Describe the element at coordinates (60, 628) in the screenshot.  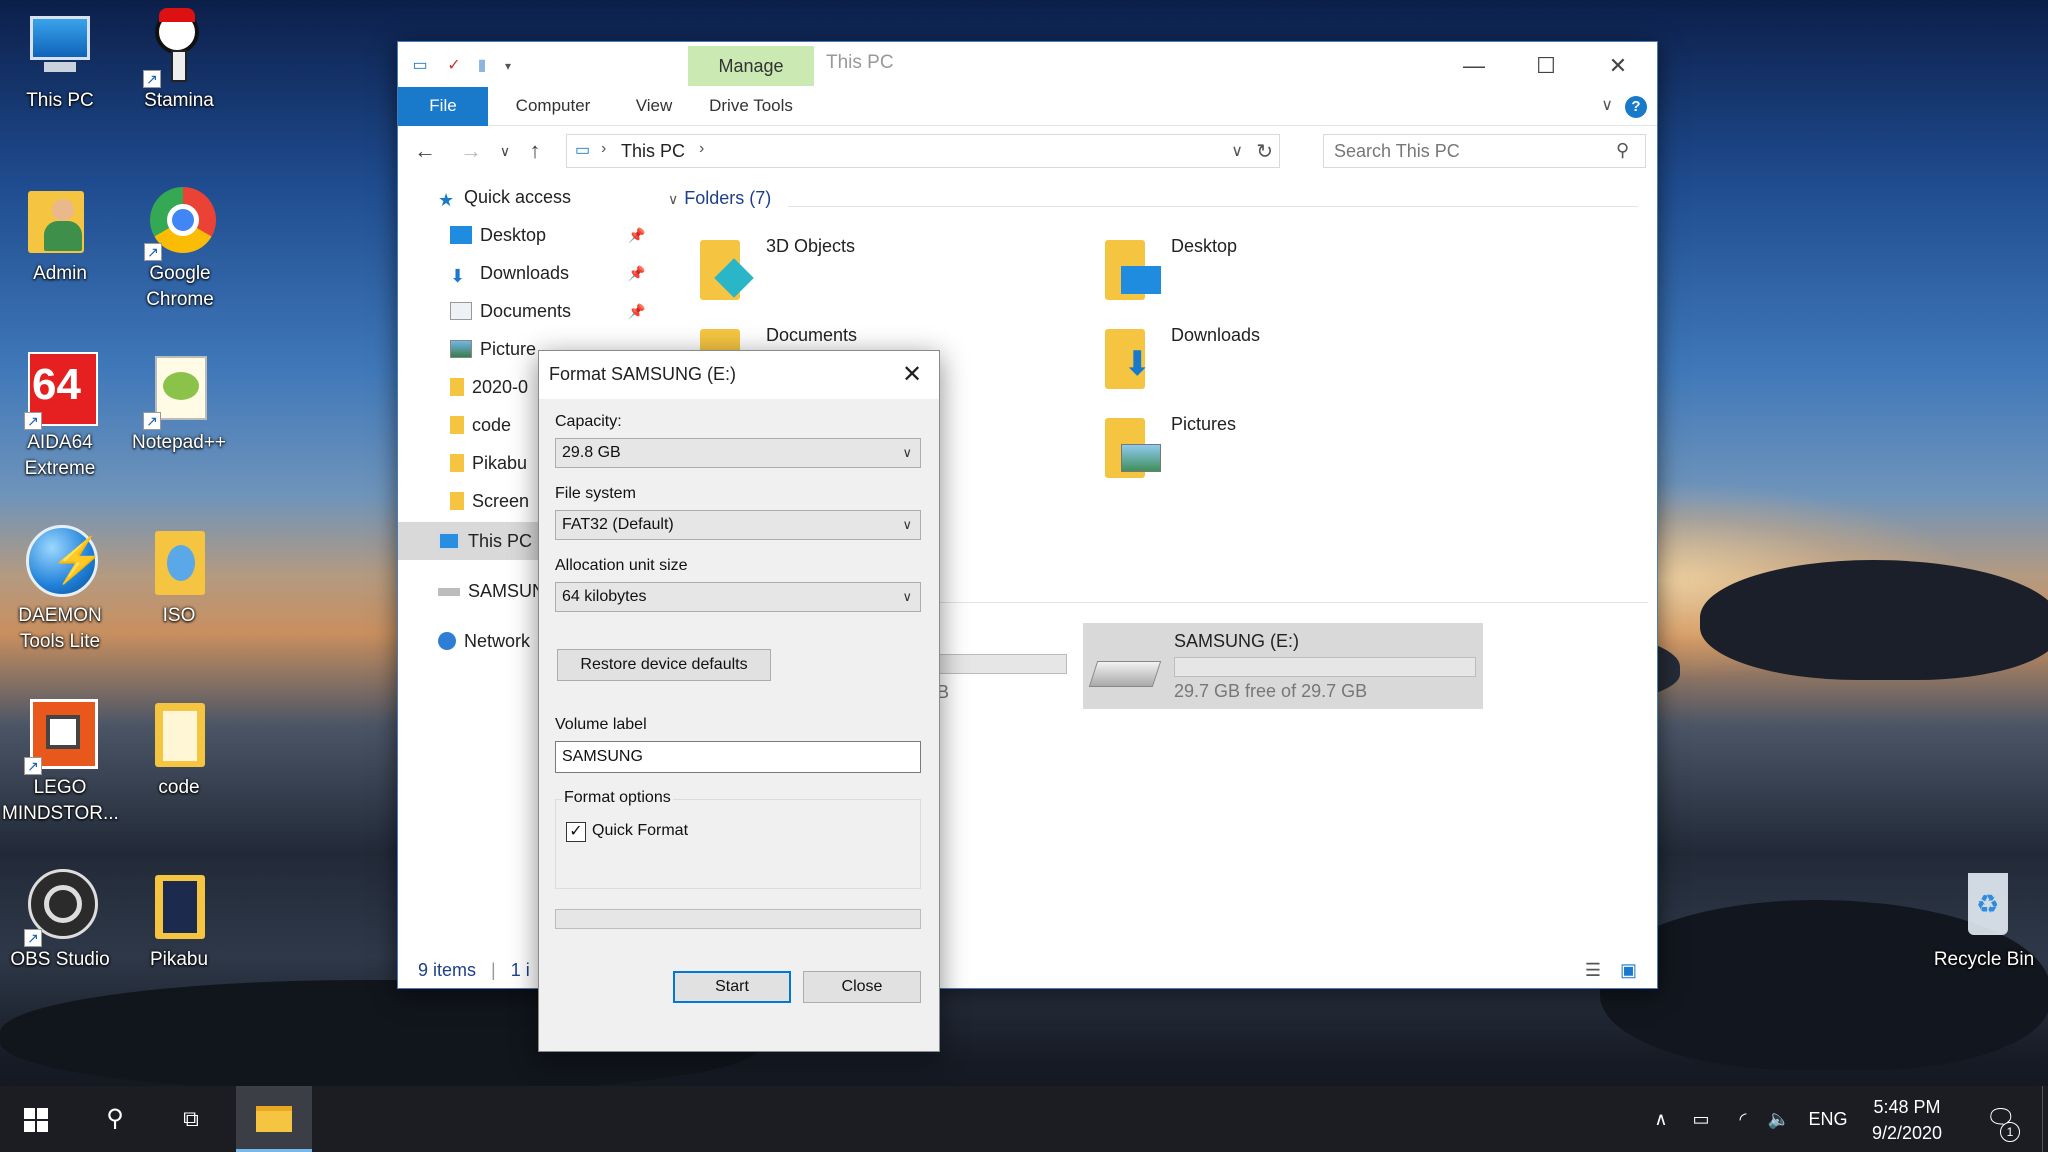
I see `desktop-icon-label: DAEMON Tools Lite` at that location.